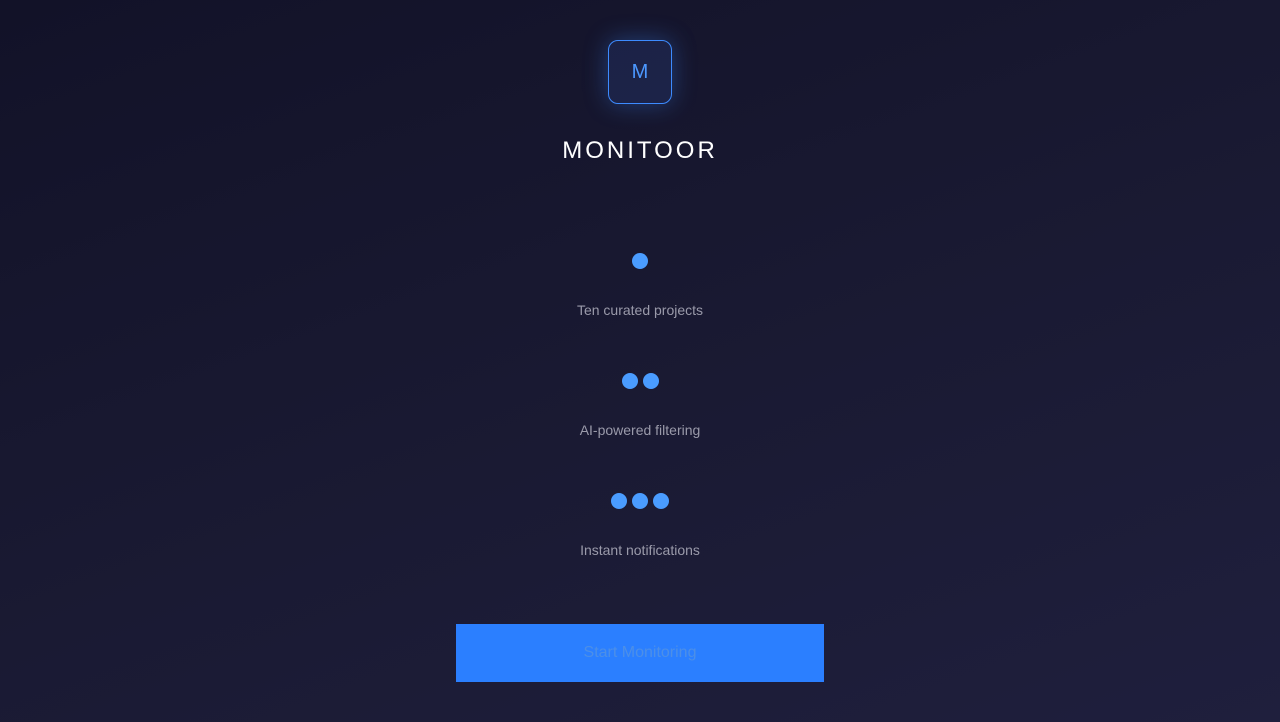 The image size is (1280, 722). I want to click on app-logo: M, so click(640, 72).